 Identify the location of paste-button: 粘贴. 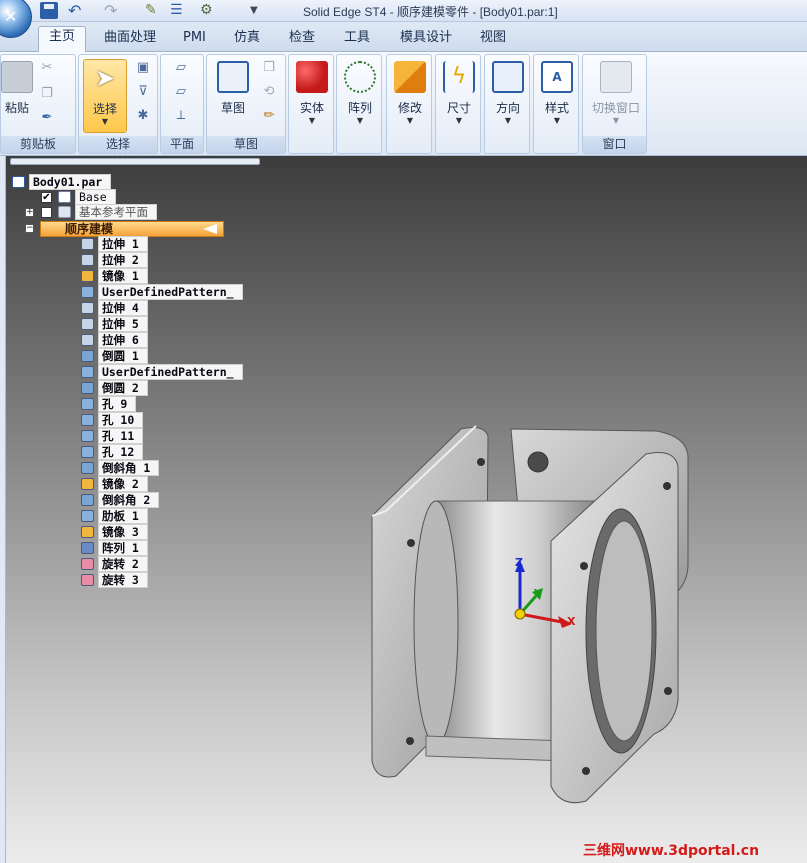
(19, 96).